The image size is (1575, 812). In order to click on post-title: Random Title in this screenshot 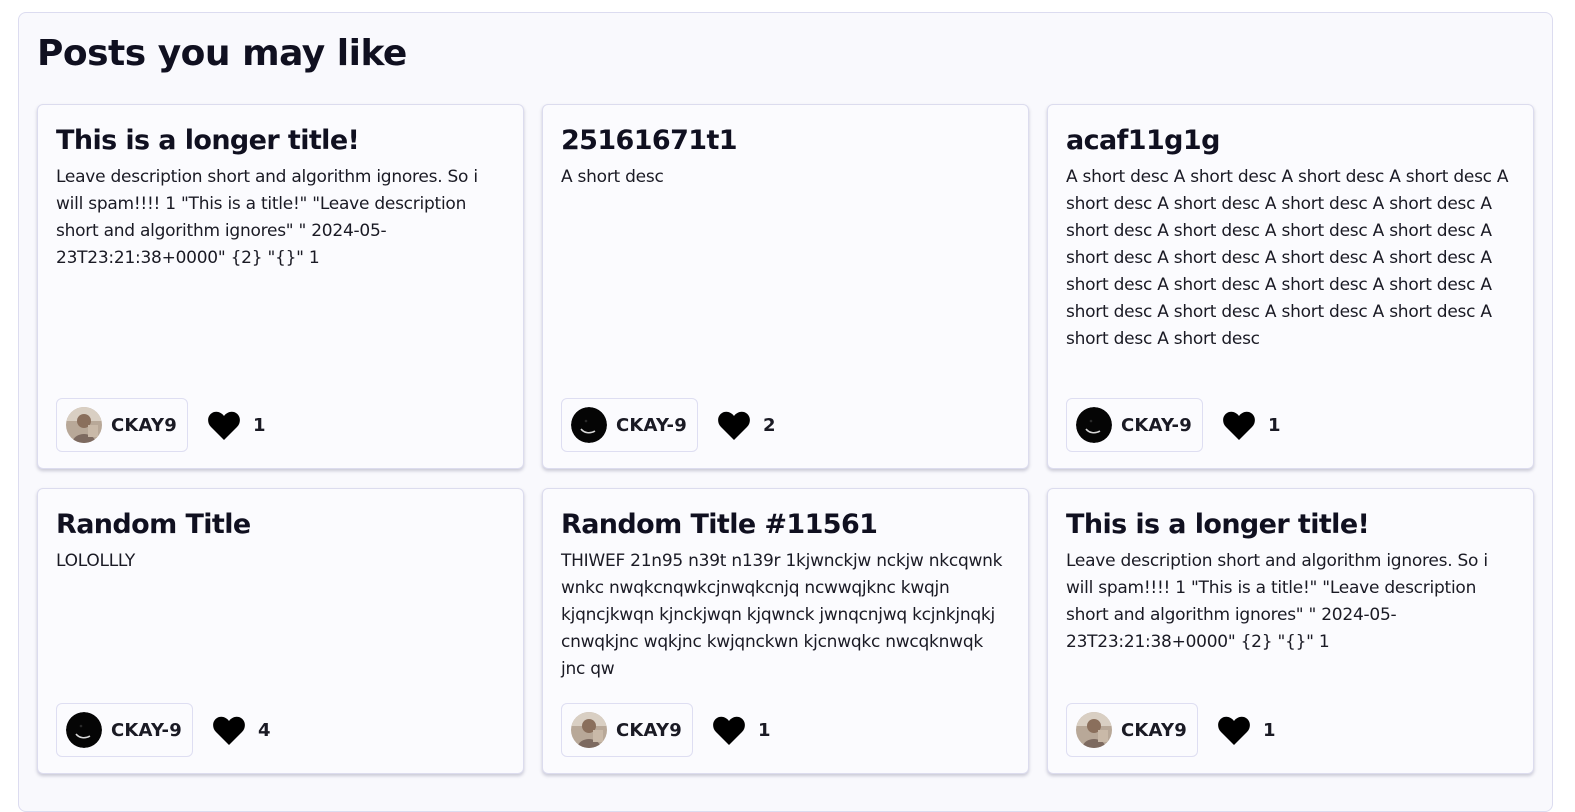, I will do `click(153, 524)`.